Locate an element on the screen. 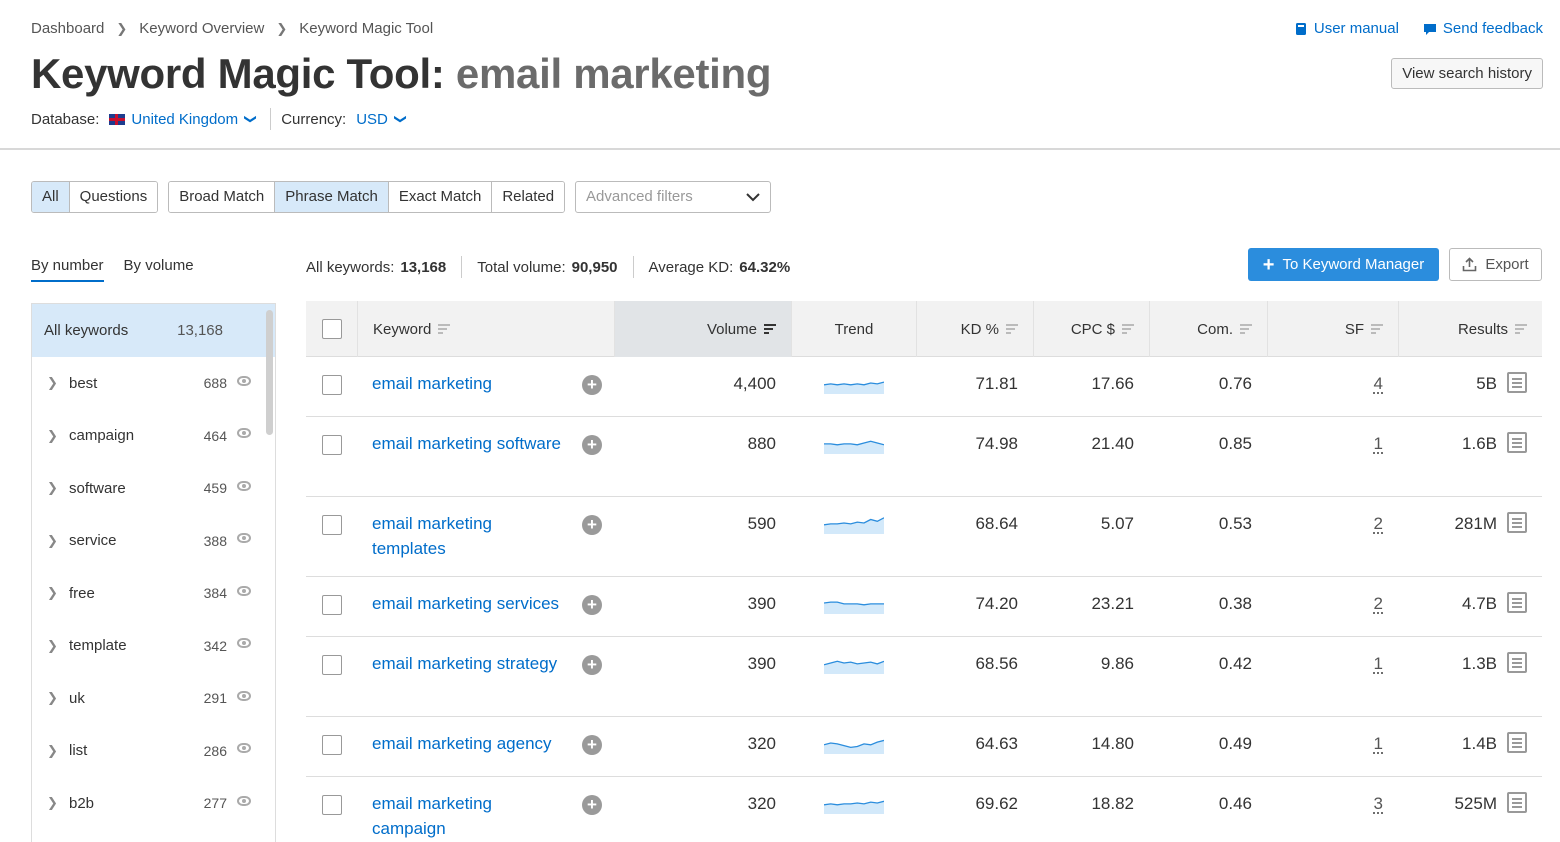 The width and height of the screenshot is (1560, 842). column-header-com: Com. is located at coordinates (1208, 329).